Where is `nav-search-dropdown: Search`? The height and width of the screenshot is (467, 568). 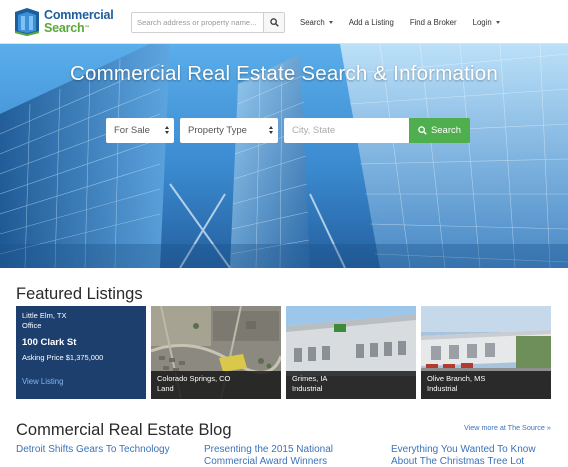
nav-search-dropdown: Search is located at coordinates (316, 22).